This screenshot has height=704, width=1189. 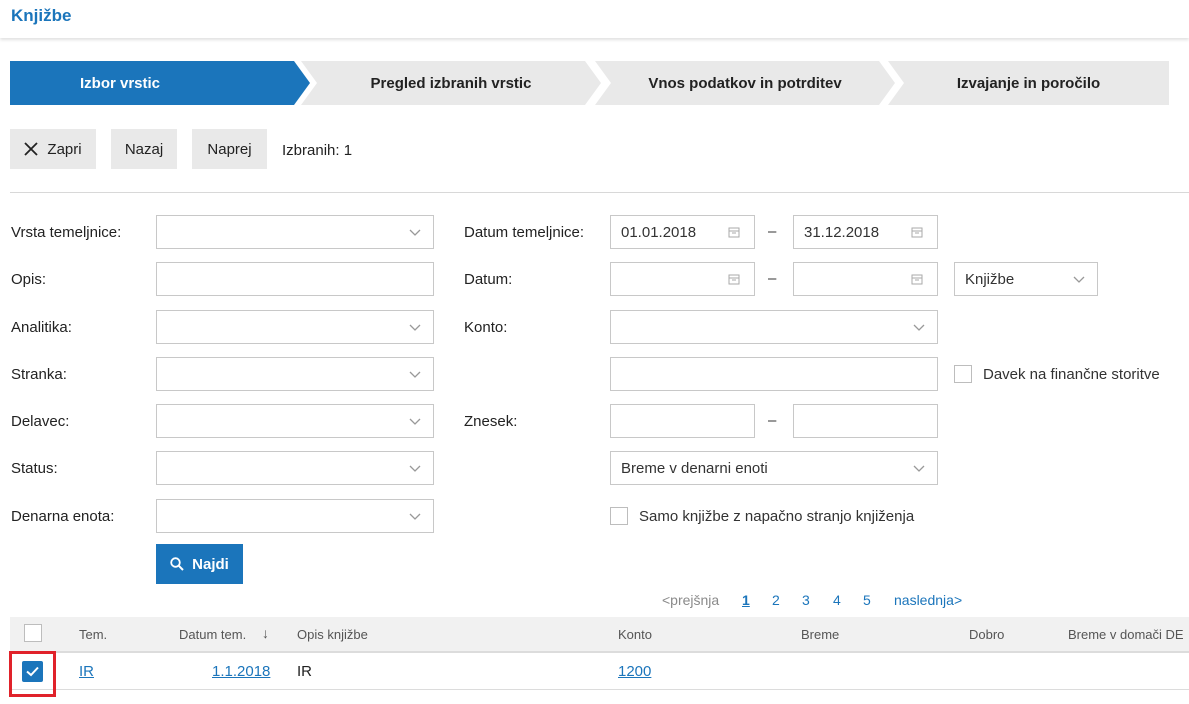 I want to click on status-label: Status:, so click(x=34, y=468).